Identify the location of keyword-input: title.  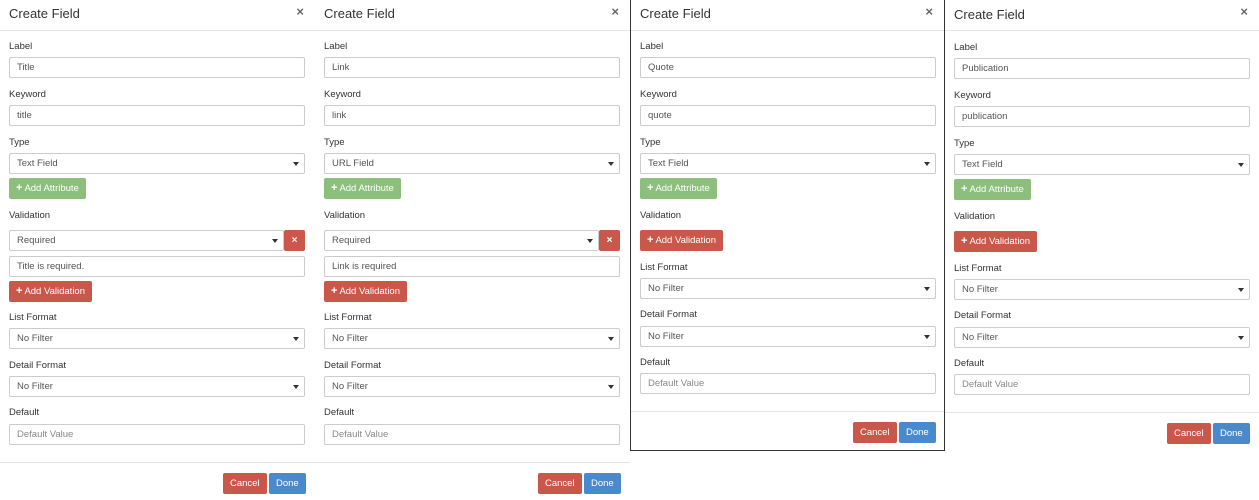
(157, 115).